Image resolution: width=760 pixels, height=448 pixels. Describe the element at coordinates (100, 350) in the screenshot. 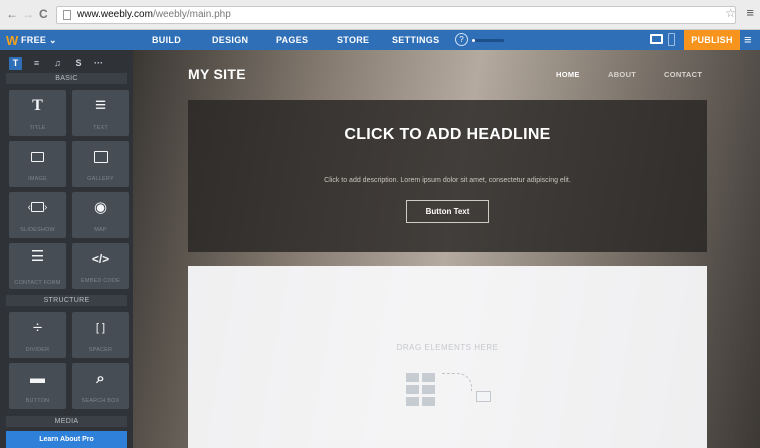

I see `element-label: SPACER` at that location.